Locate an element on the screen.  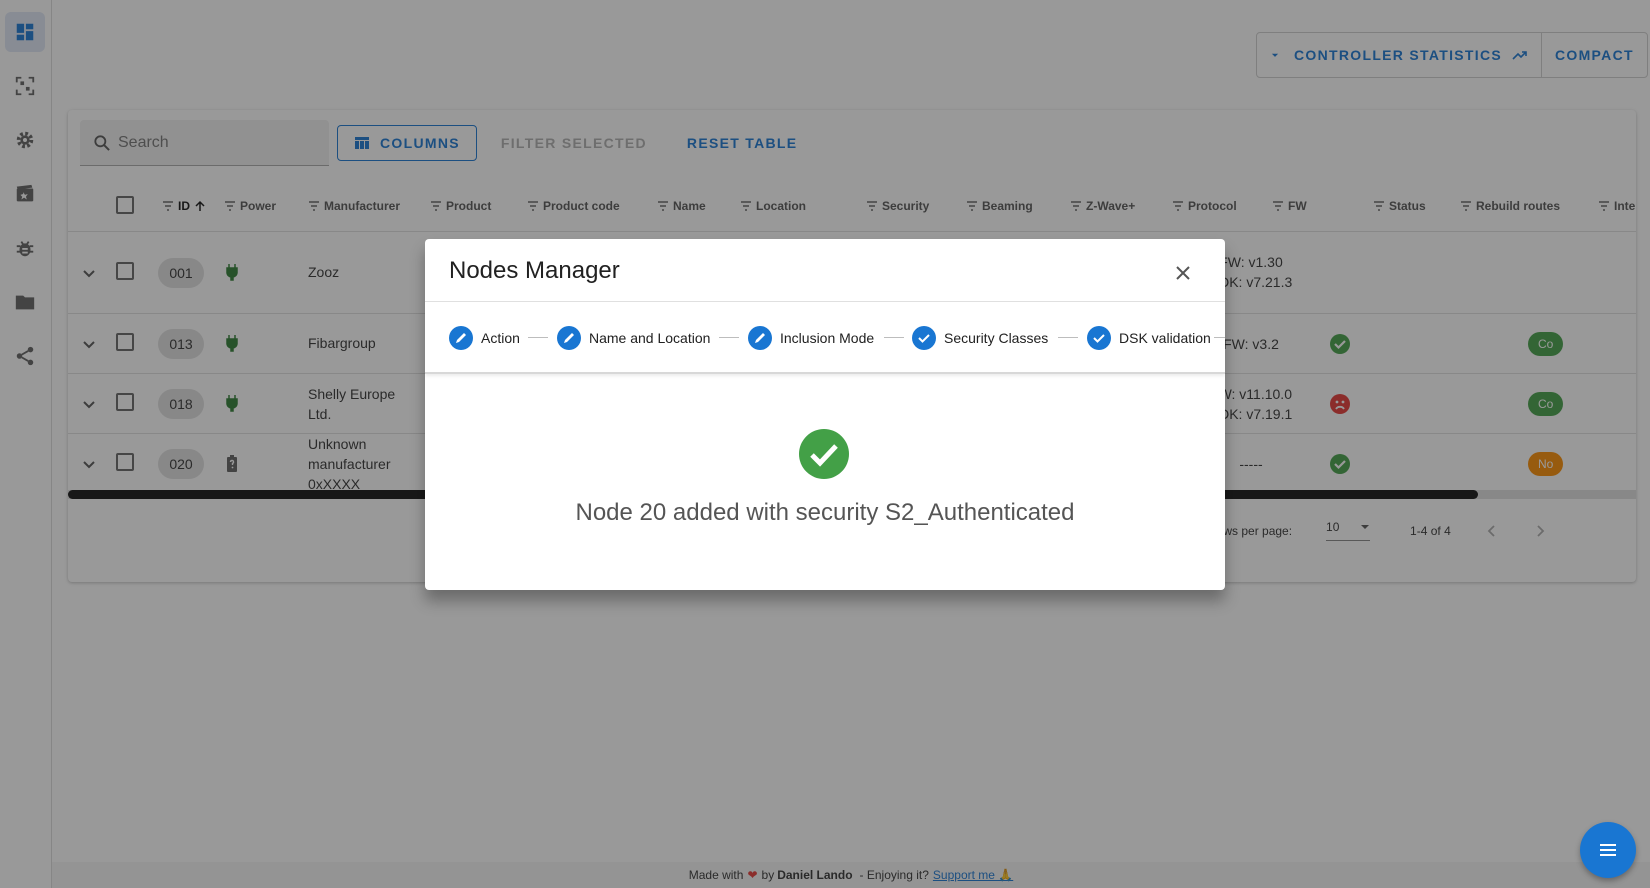
step-inclusion-mode: Inclusion Mode is located at coordinates (811, 338).